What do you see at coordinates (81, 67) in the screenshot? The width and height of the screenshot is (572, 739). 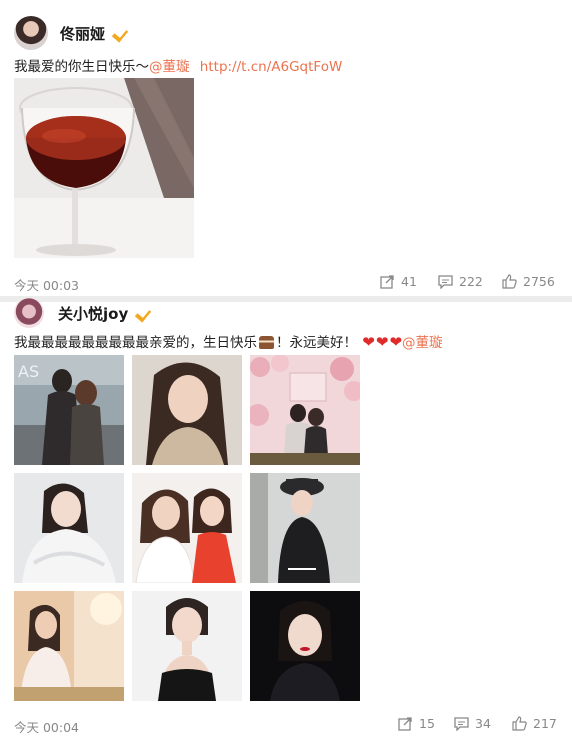 I see `post-text-main: 我最爱的你生日快乐～` at bounding box center [81, 67].